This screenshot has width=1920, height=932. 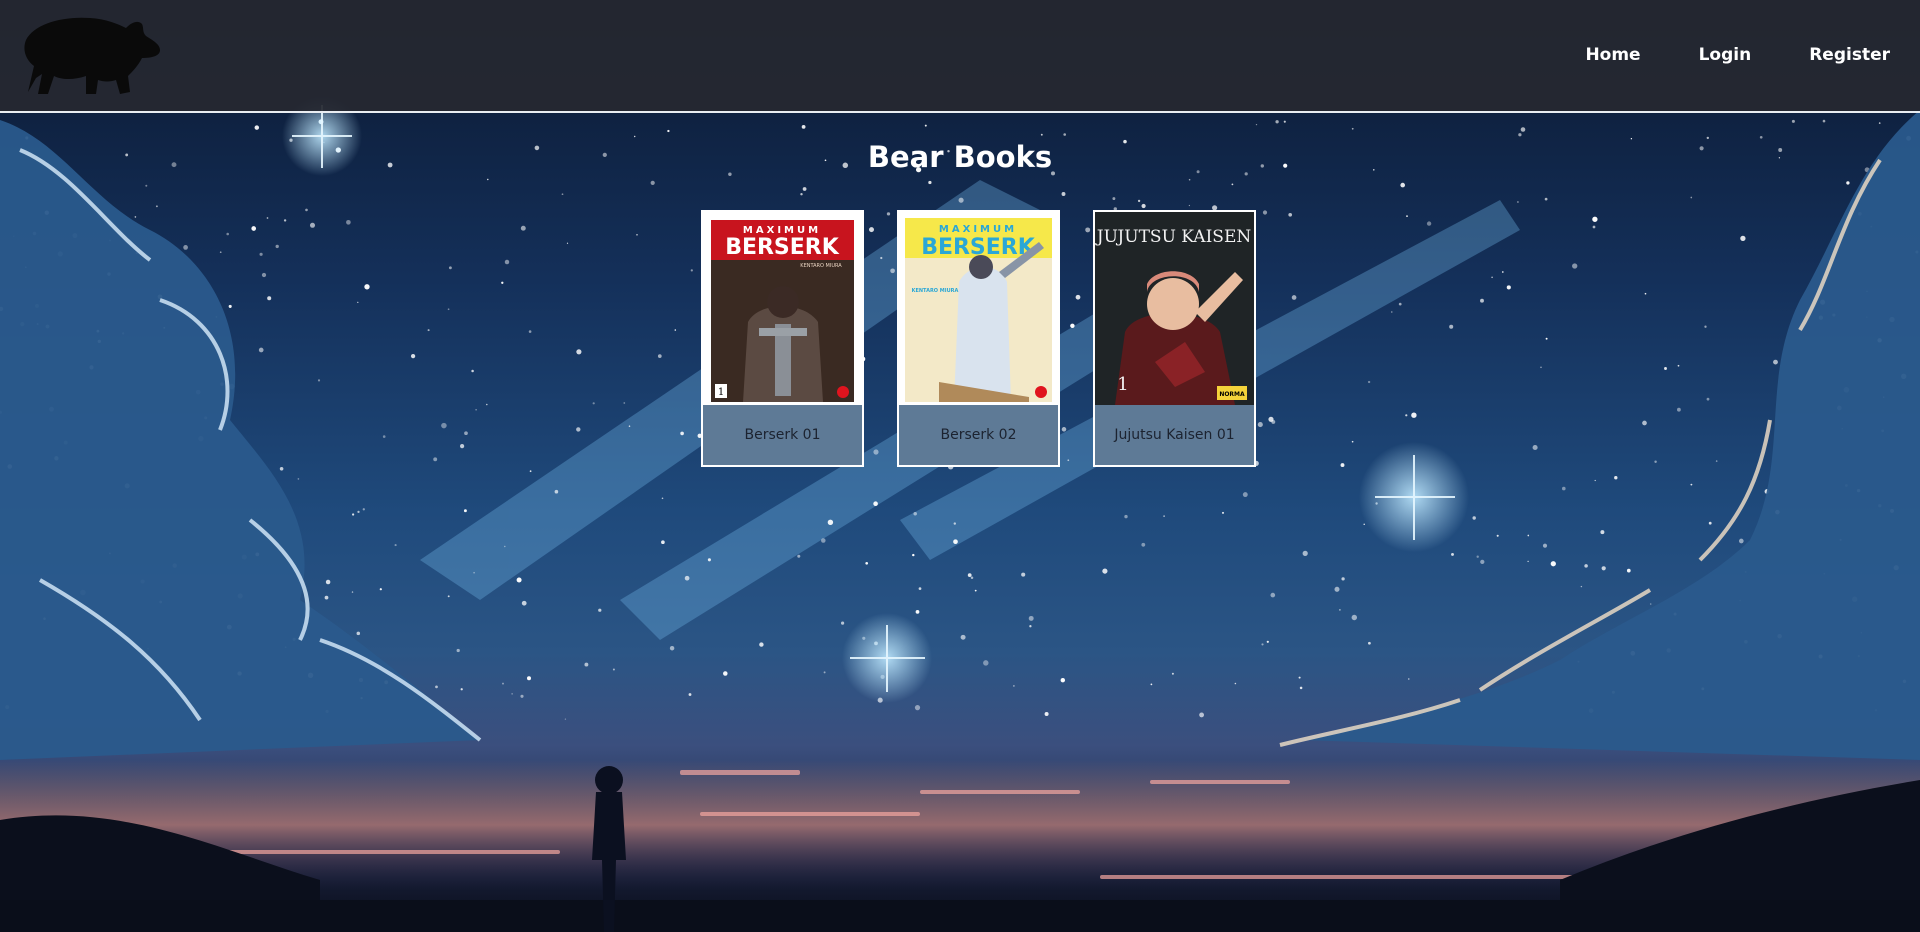 What do you see at coordinates (88, 56) in the screenshot?
I see `bear-logo-icon` at bounding box center [88, 56].